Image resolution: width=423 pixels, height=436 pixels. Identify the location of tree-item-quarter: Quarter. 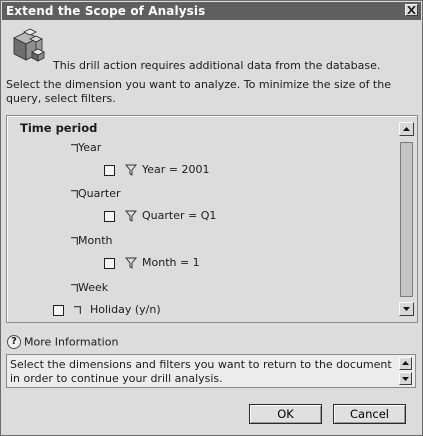
(96, 194).